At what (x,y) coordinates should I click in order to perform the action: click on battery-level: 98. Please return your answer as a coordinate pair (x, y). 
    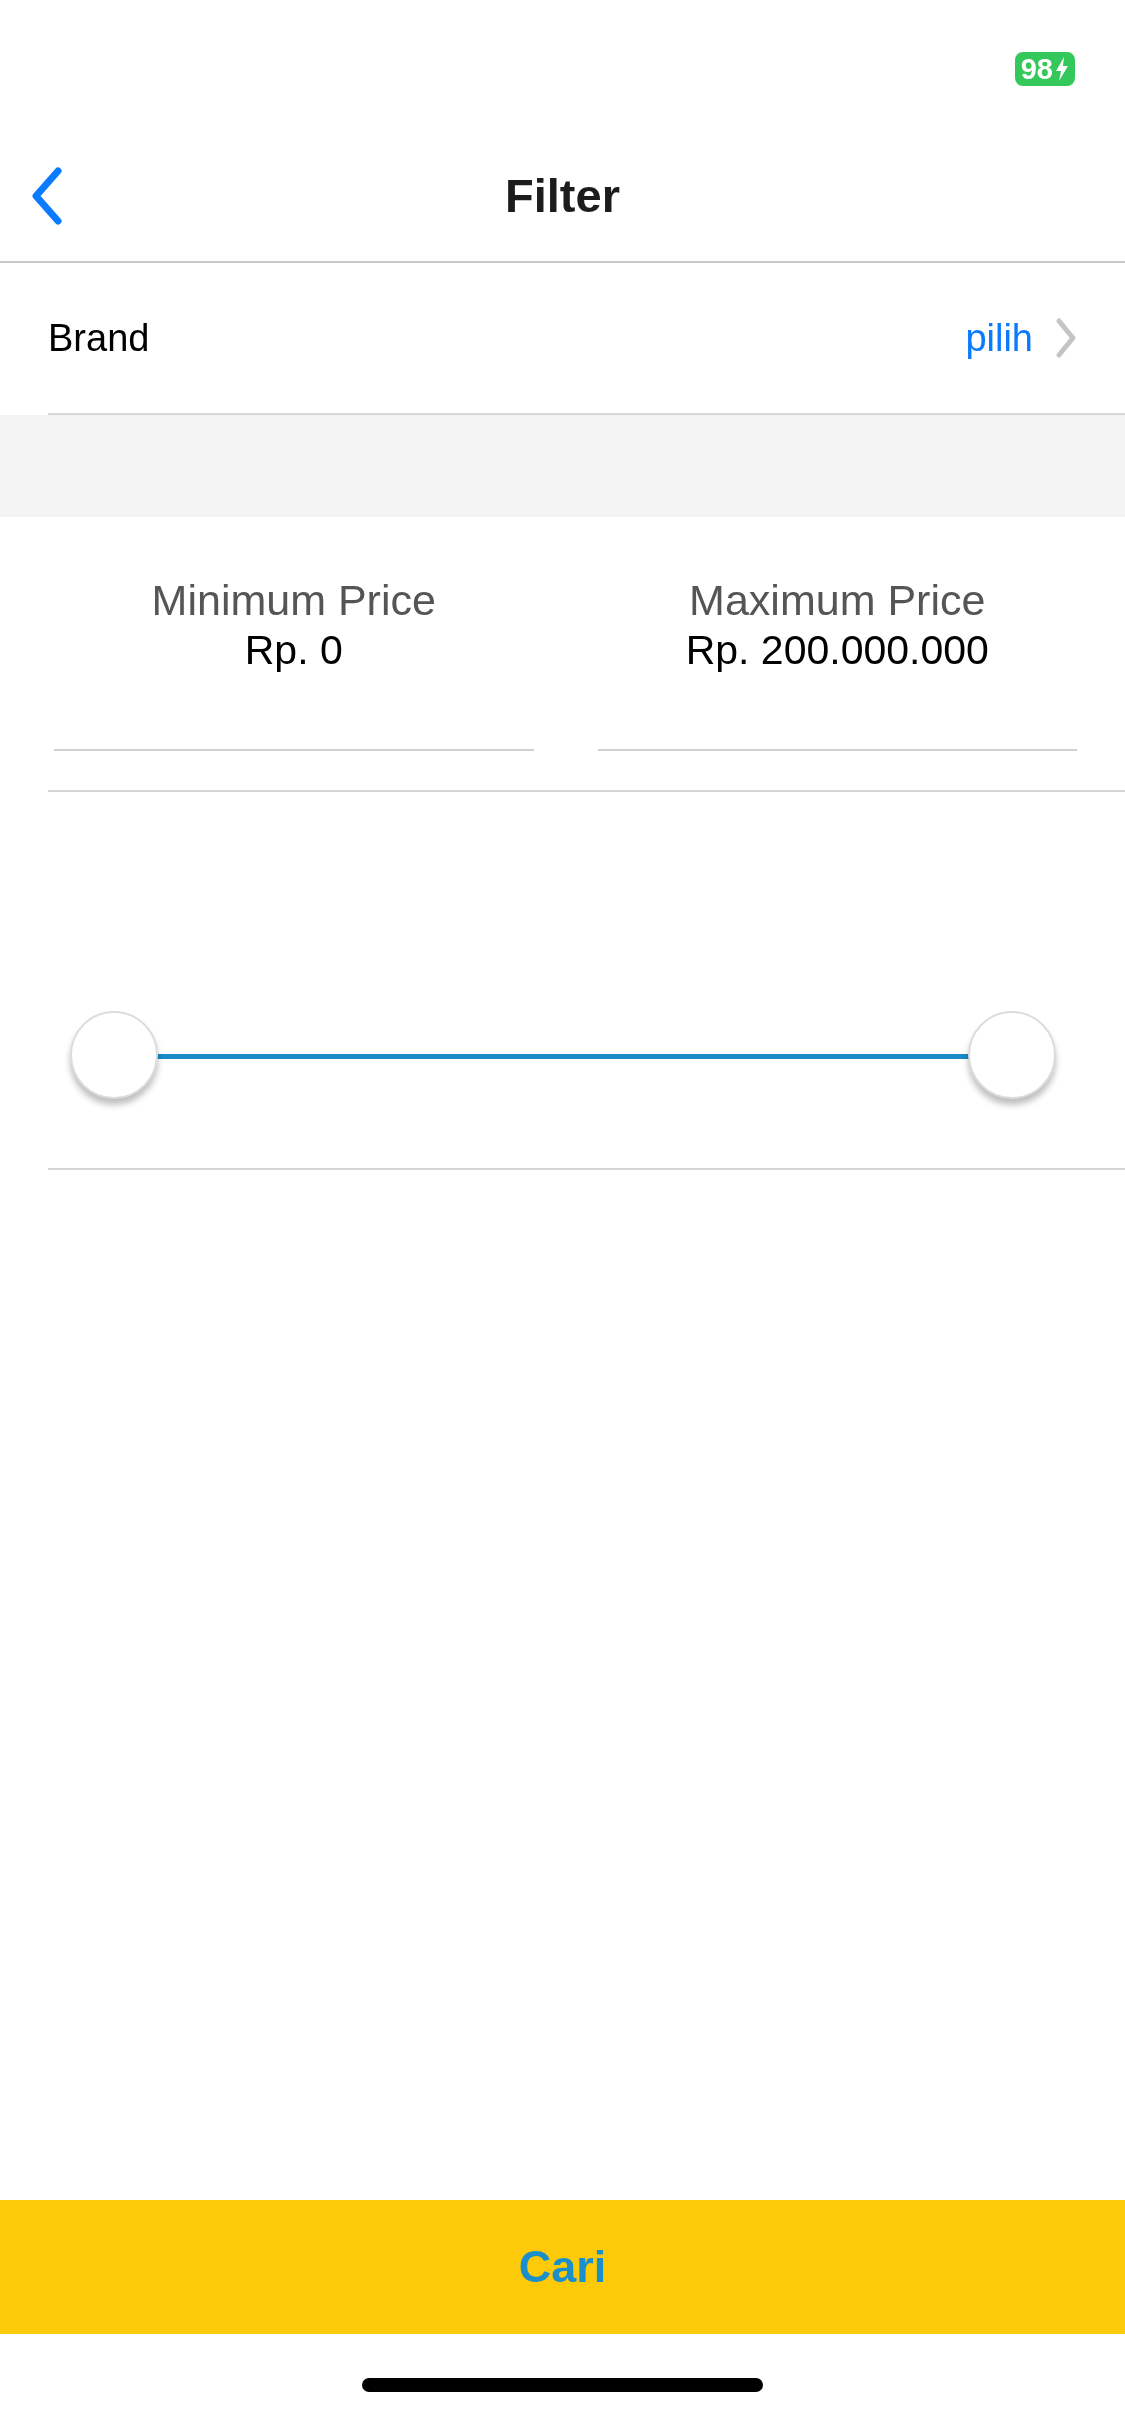
    Looking at the image, I should click on (1036, 69).